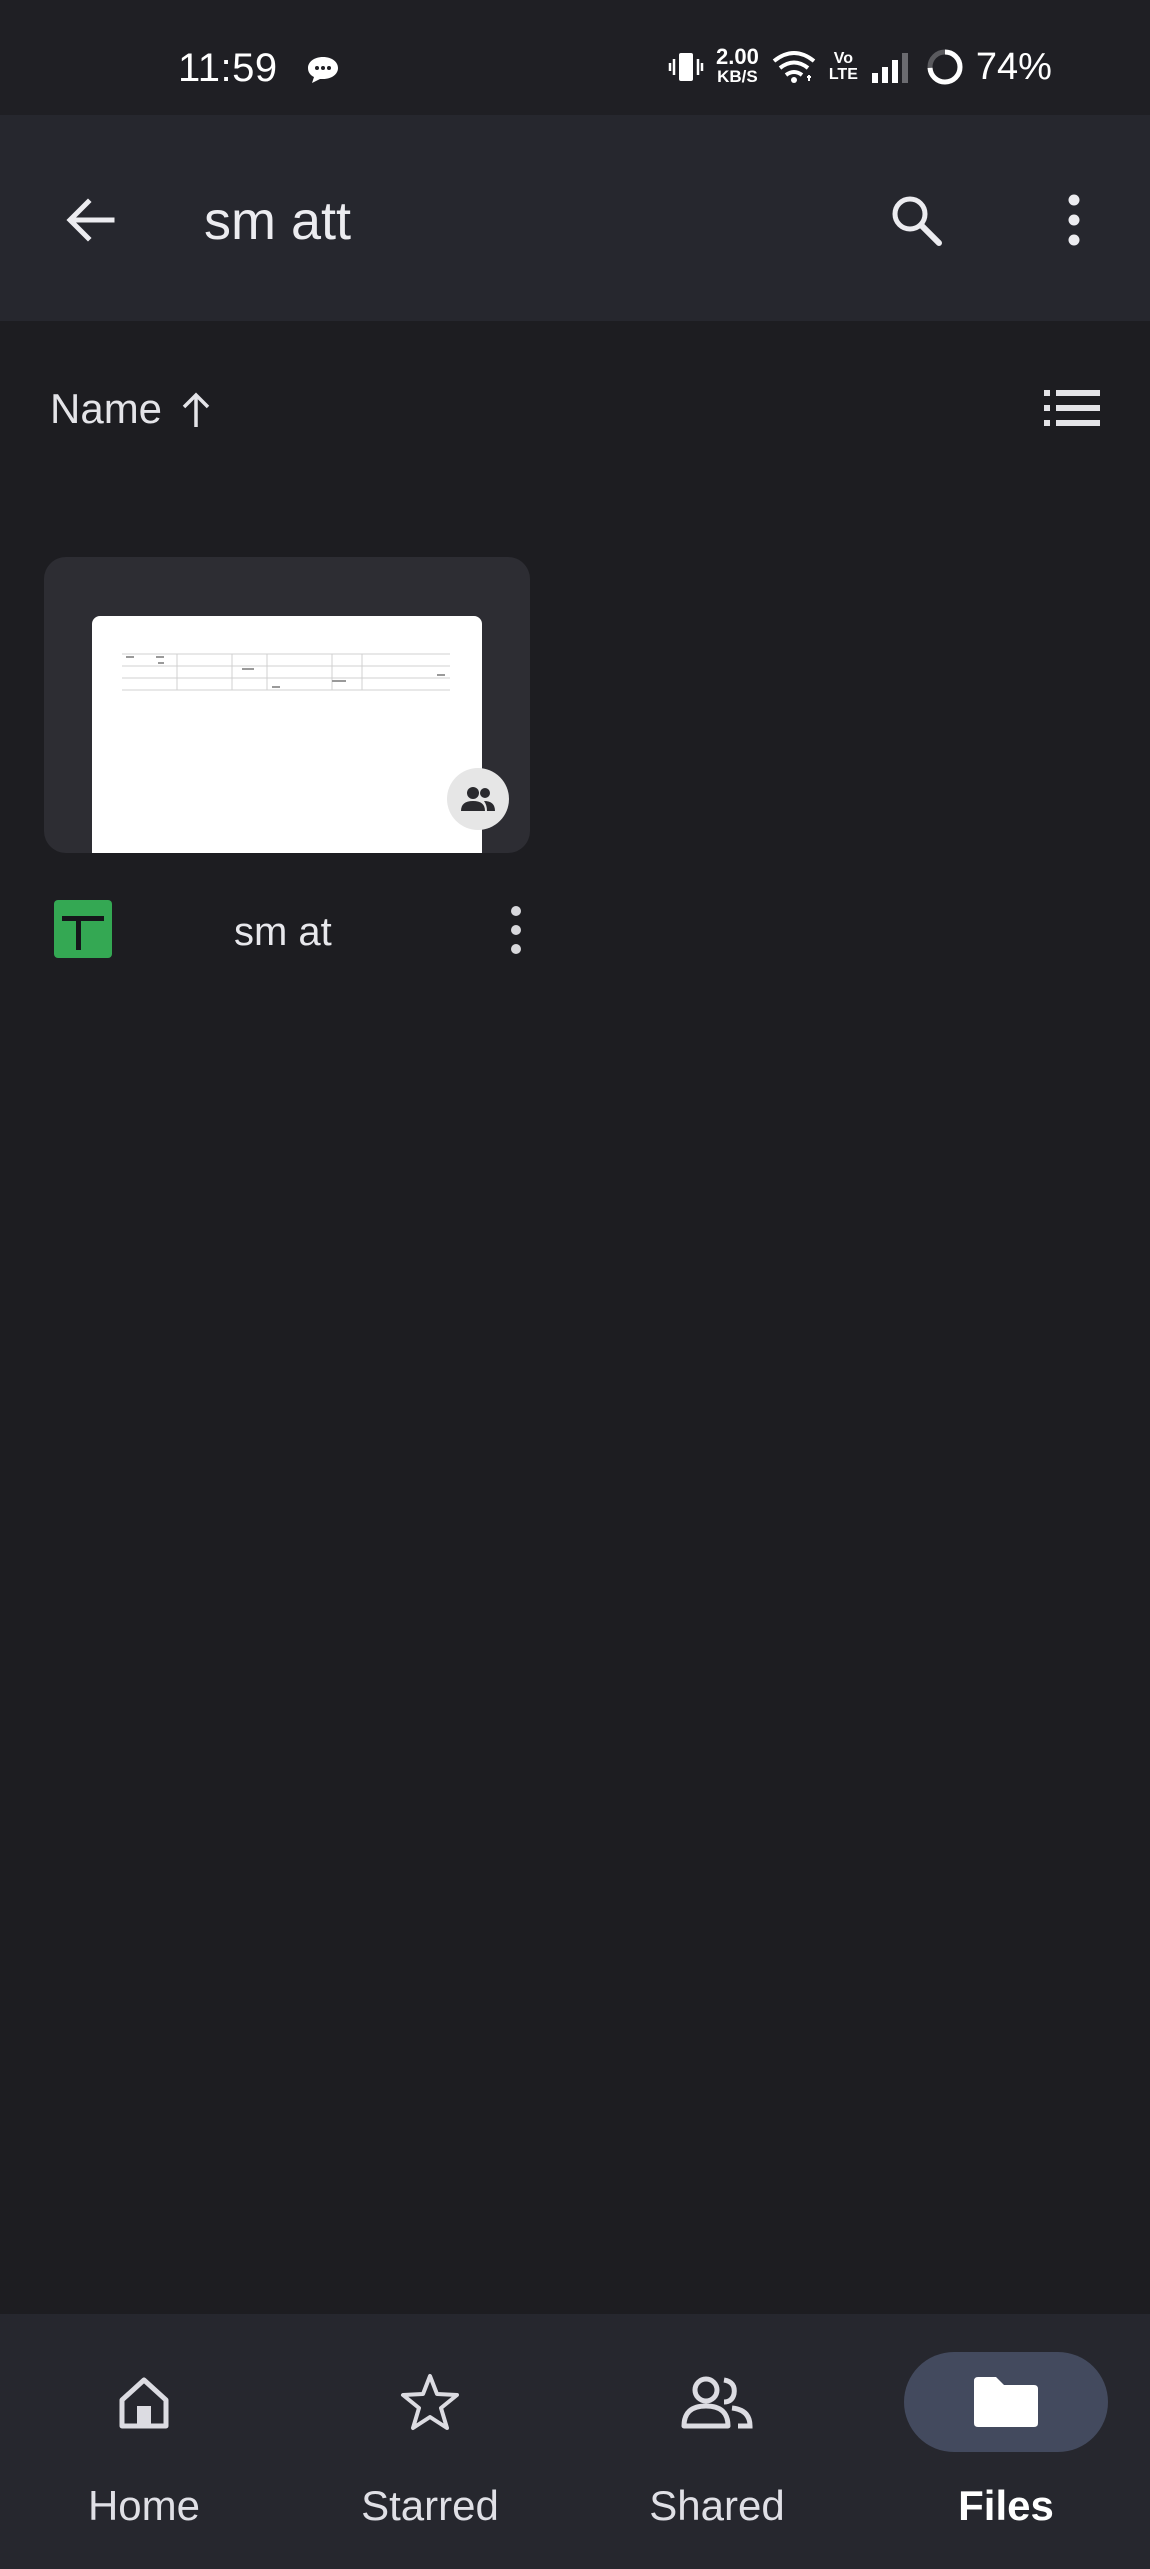 The height and width of the screenshot is (2569, 1150). I want to click on back-arrow-icon, so click(90, 220).